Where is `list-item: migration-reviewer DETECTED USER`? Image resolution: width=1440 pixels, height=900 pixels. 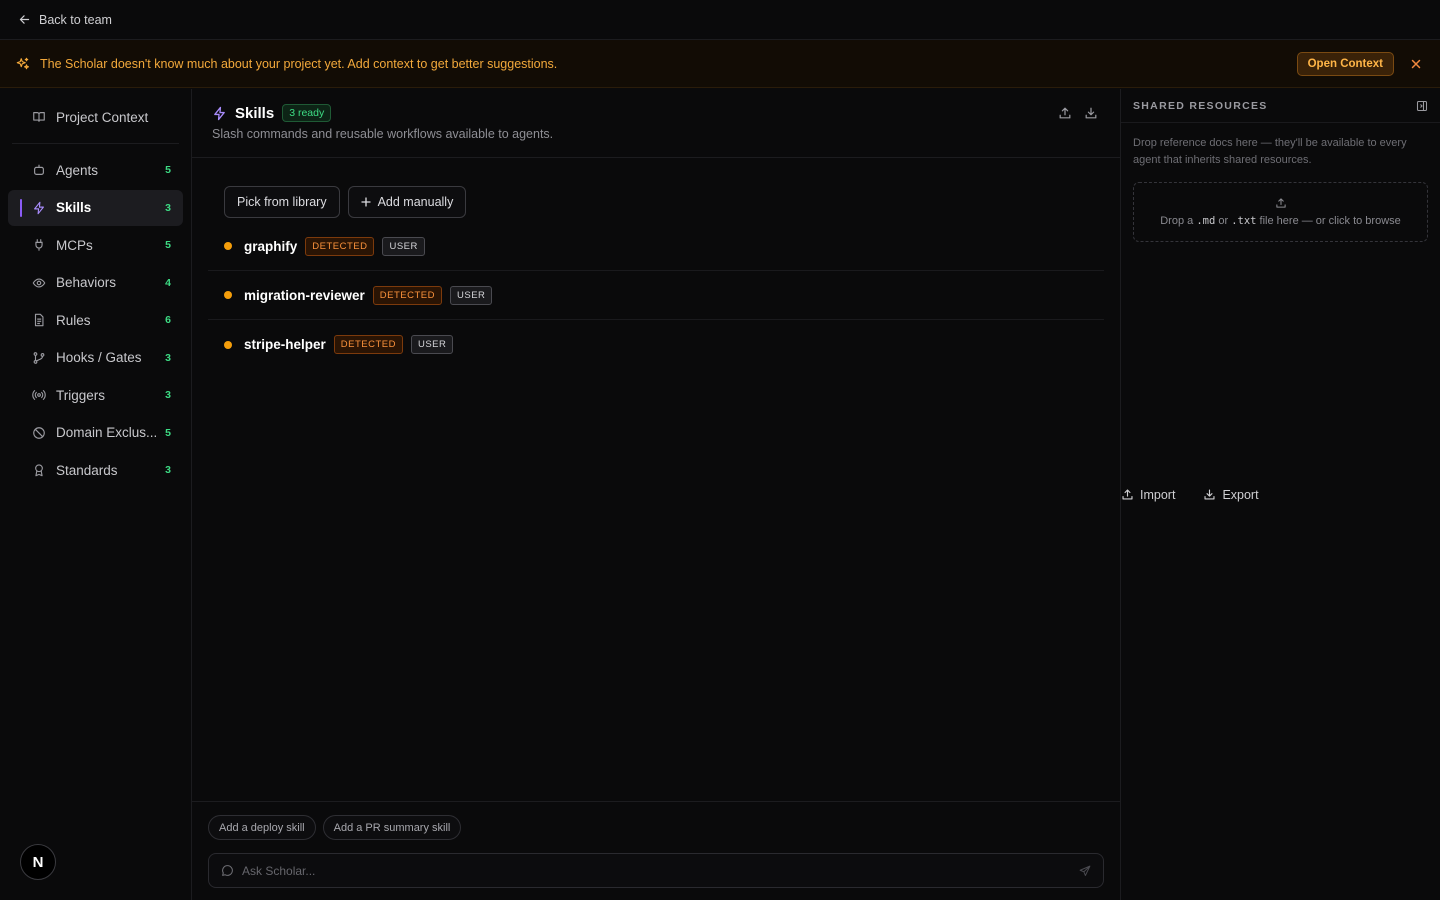 list-item: migration-reviewer DETECTED USER is located at coordinates (656, 295).